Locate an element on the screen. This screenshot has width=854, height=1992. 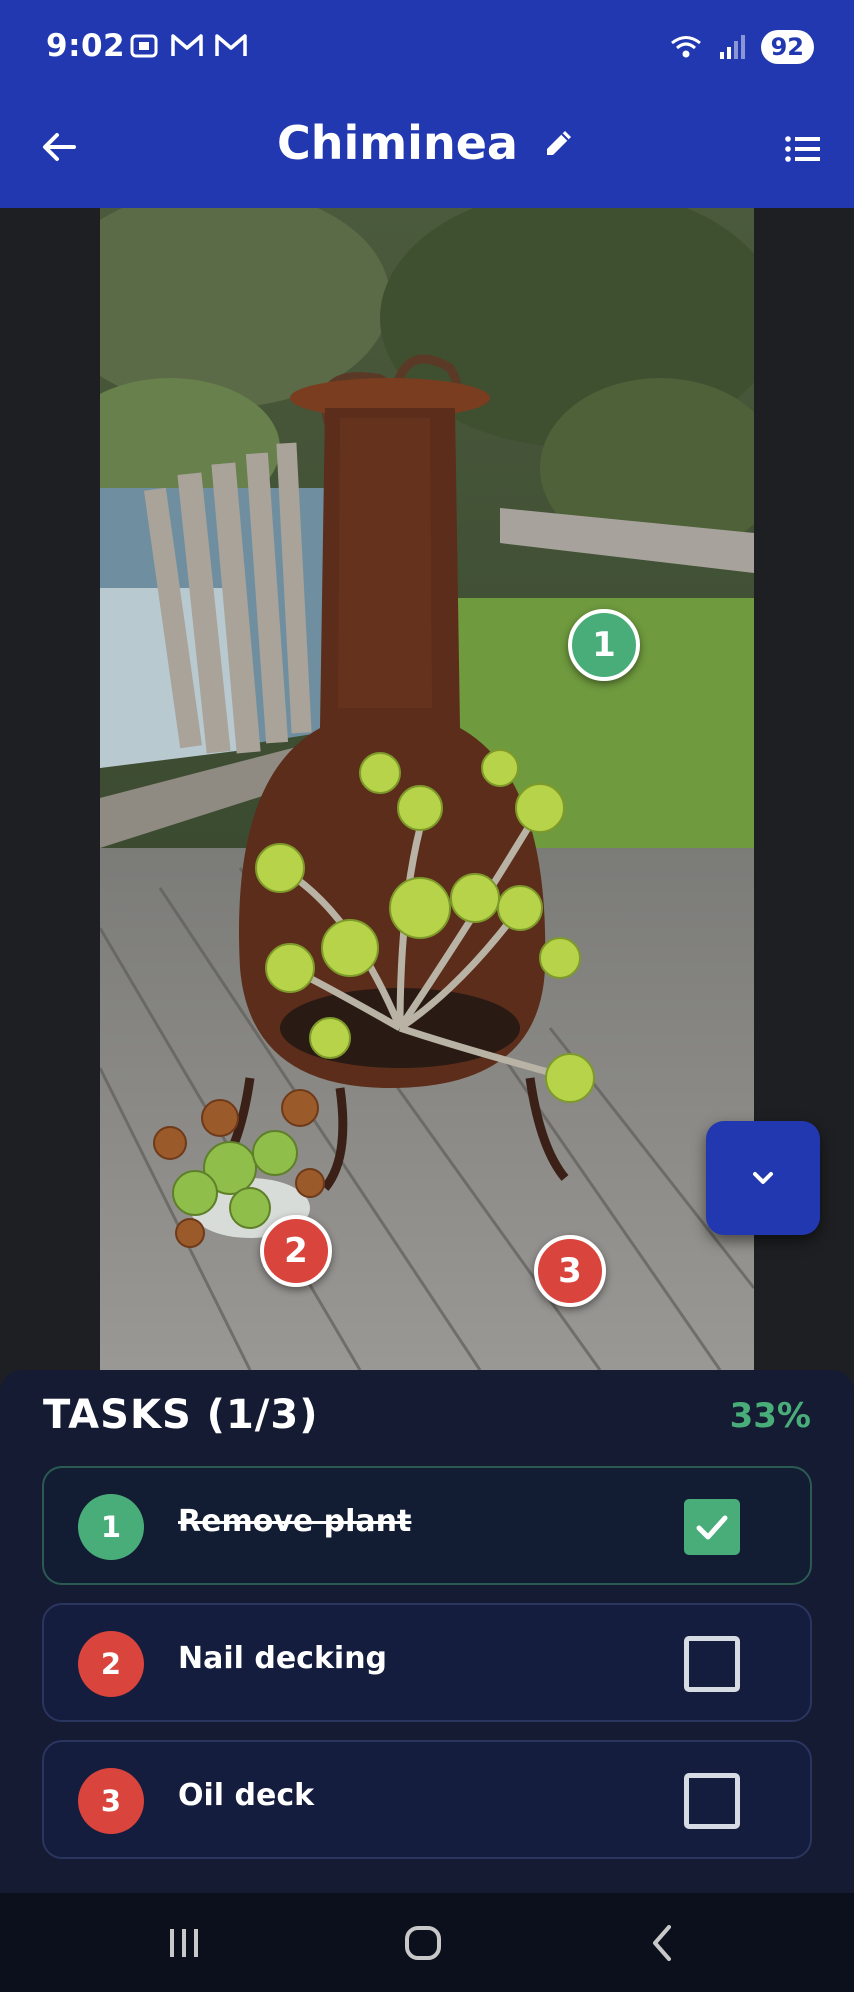
home-icon is located at coordinates (423, 1943).